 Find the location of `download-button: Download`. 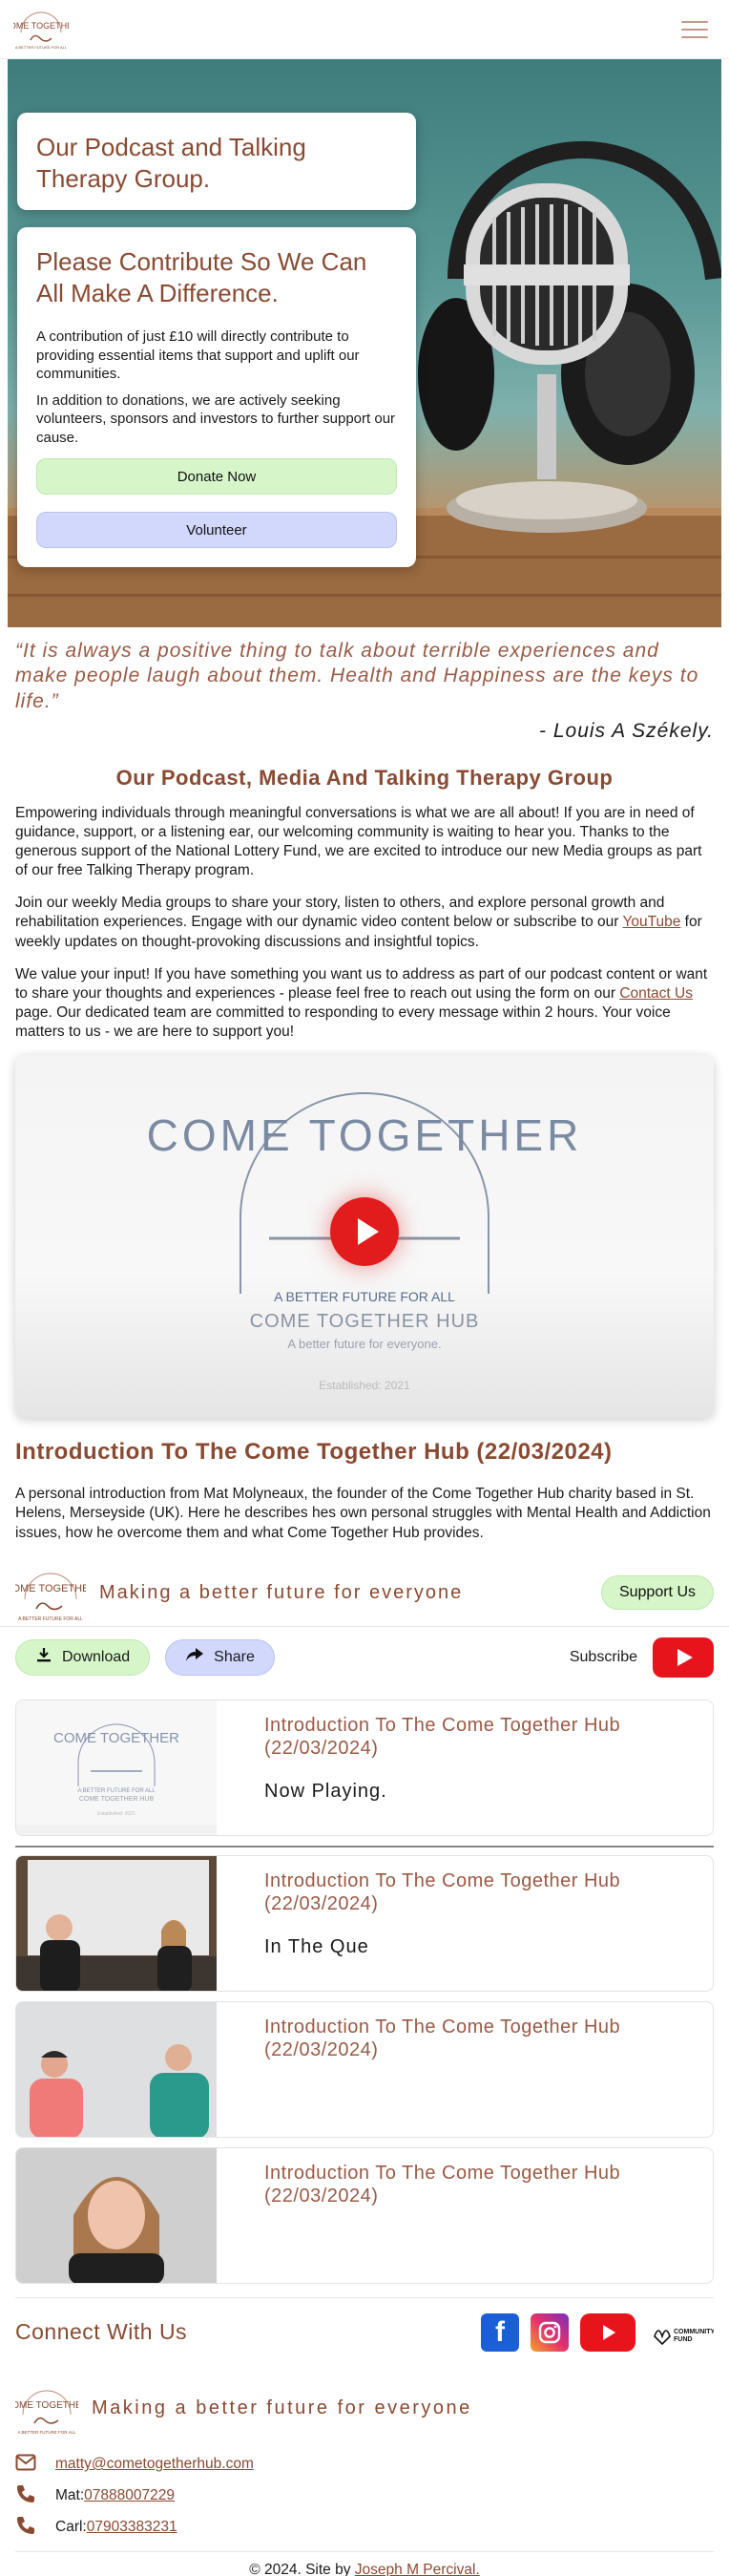

download-button: Download is located at coordinates (83, 1657).